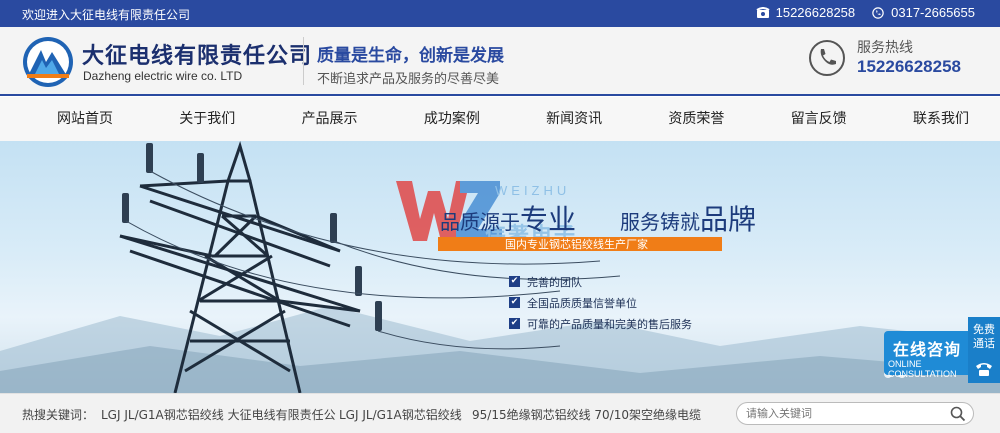 Image resolution: width=1000 pixels, height=433 pixels. Describe the element at coordinates (865, 12) in the screenshot. I see `top-contact: 15226628258 0317-2665655` at that location.